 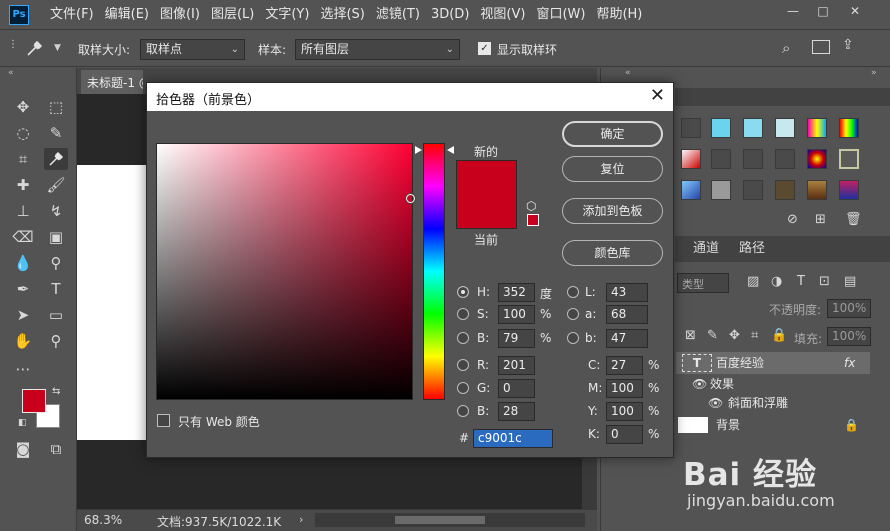 I want to click on reset-button: 复位, so click(x=612, y=169).